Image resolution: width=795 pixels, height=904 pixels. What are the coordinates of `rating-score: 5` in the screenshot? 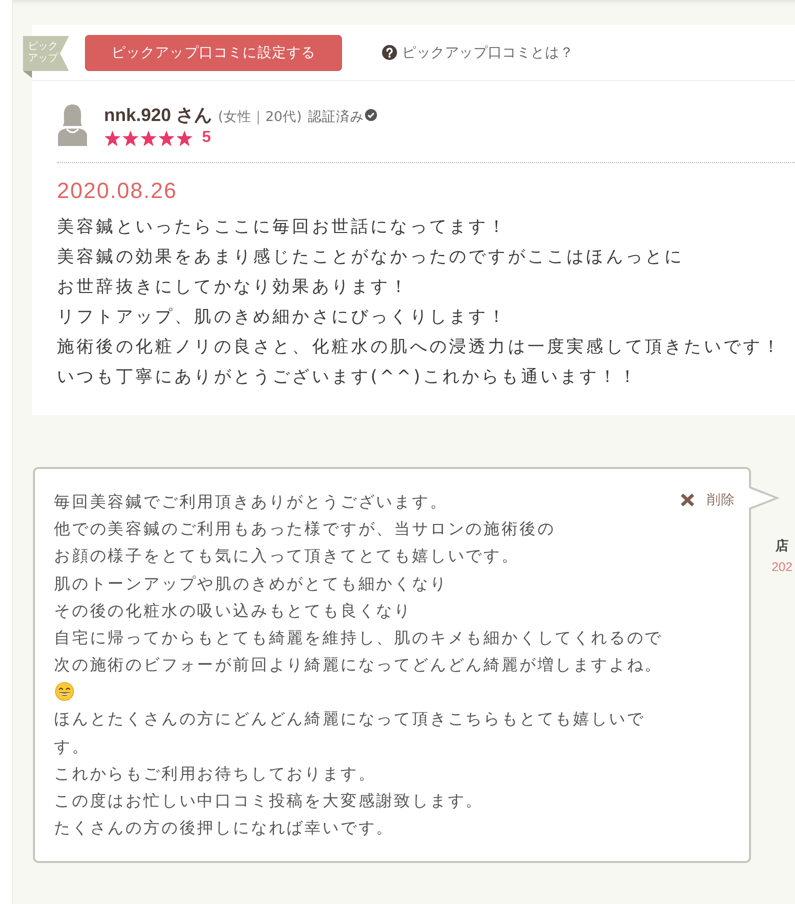 It's located at (206, 138).